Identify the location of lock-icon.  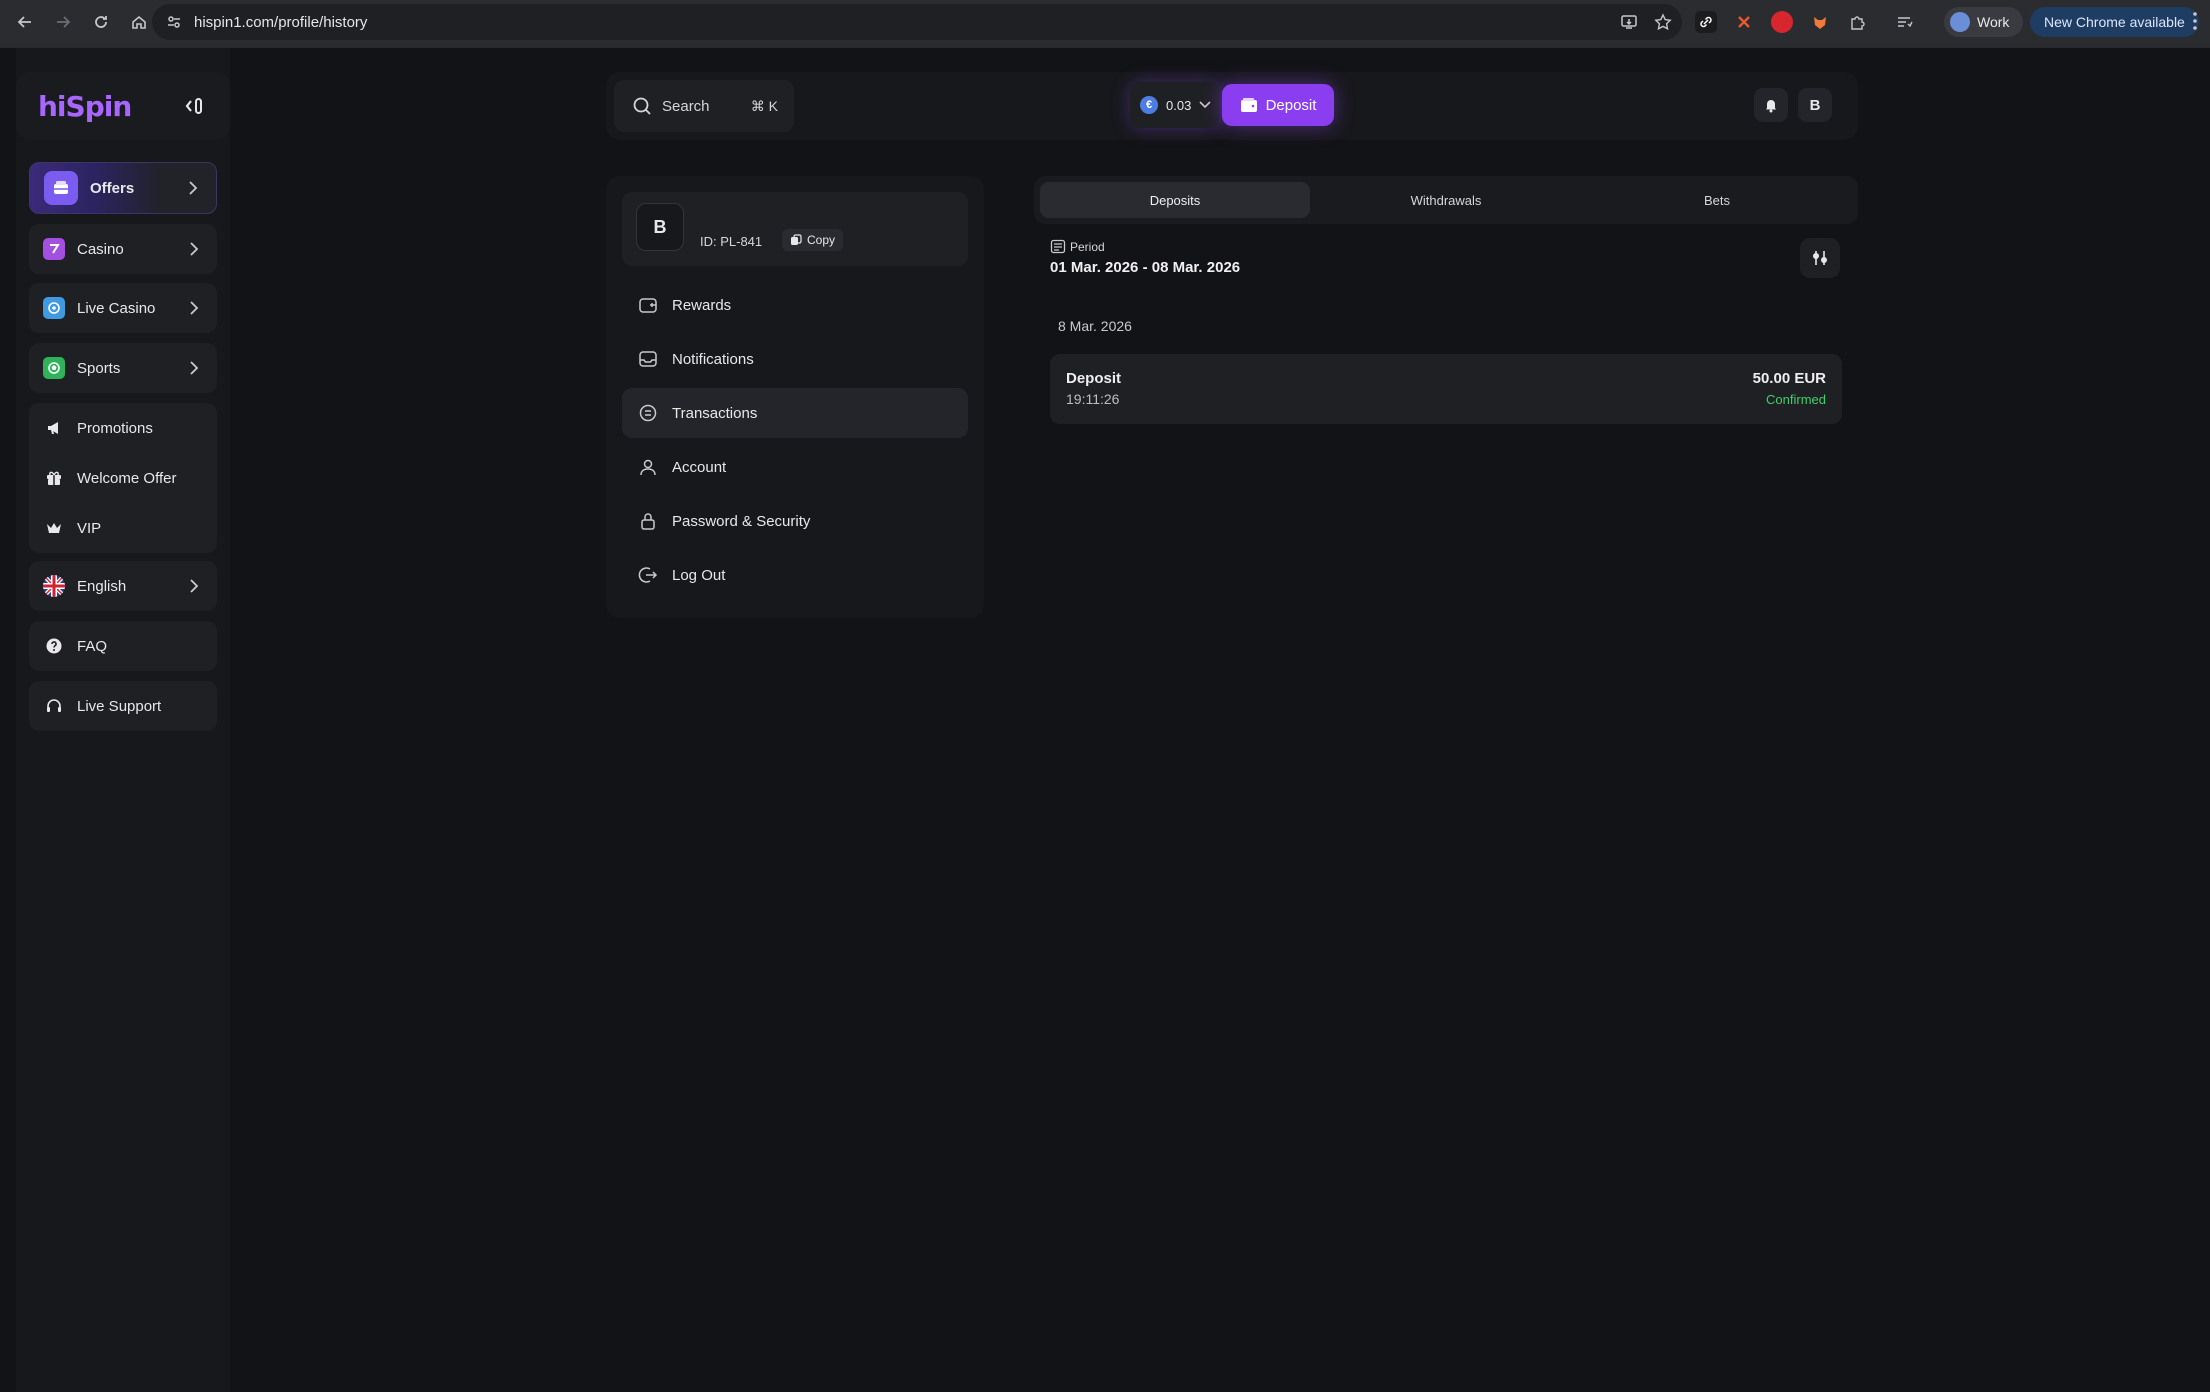
(648, 521).